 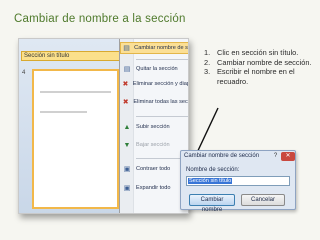 I want to click on slide-number: 4, so click(x=24, y=73).